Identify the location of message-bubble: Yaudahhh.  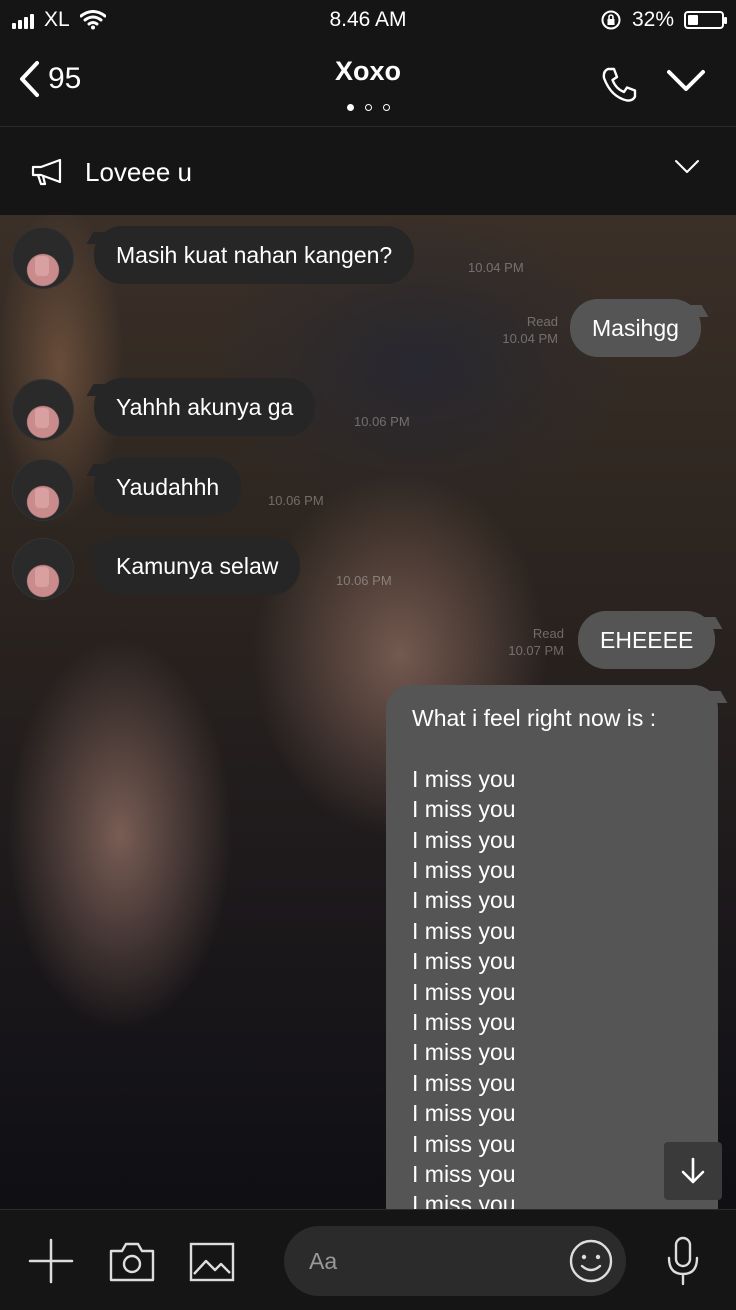
(164, 487).